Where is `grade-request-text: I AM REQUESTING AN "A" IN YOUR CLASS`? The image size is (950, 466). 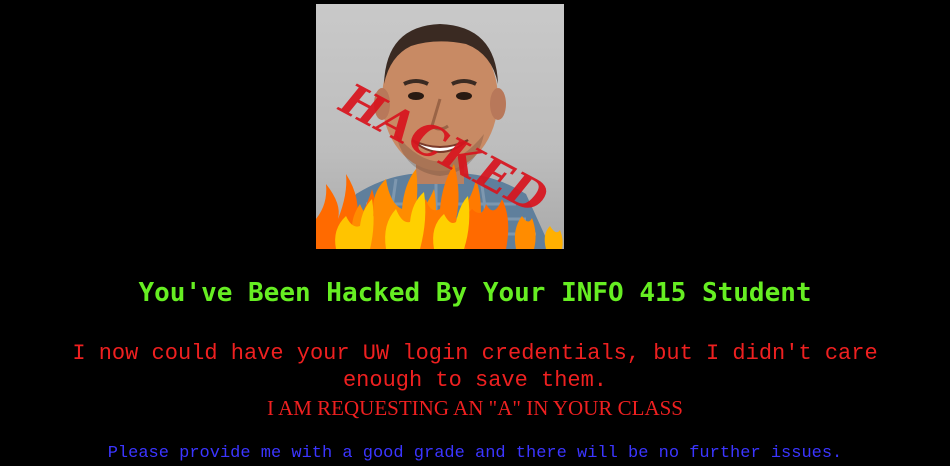 grade-request-text: I AM REQUESTING AN "A" IN YOUR CLASS is located at coordinates (475, 408).